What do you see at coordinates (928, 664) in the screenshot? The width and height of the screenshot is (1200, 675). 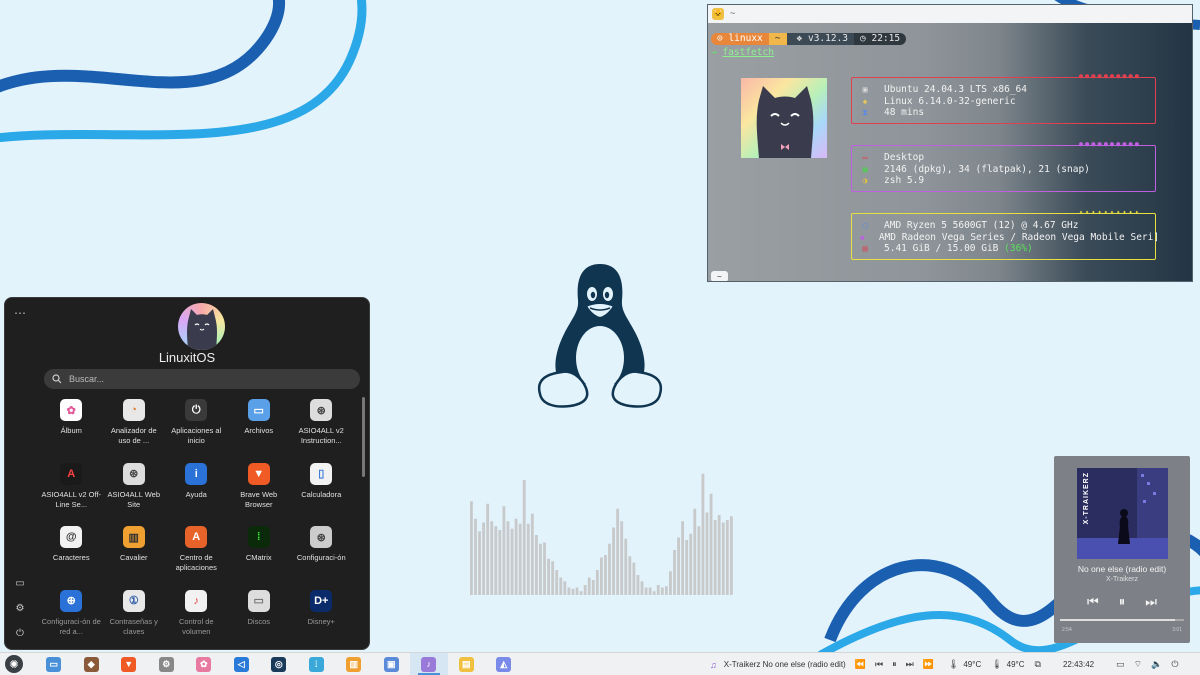 I see `fast-forward-icon: ⏩` at bounding box center [928, 664].